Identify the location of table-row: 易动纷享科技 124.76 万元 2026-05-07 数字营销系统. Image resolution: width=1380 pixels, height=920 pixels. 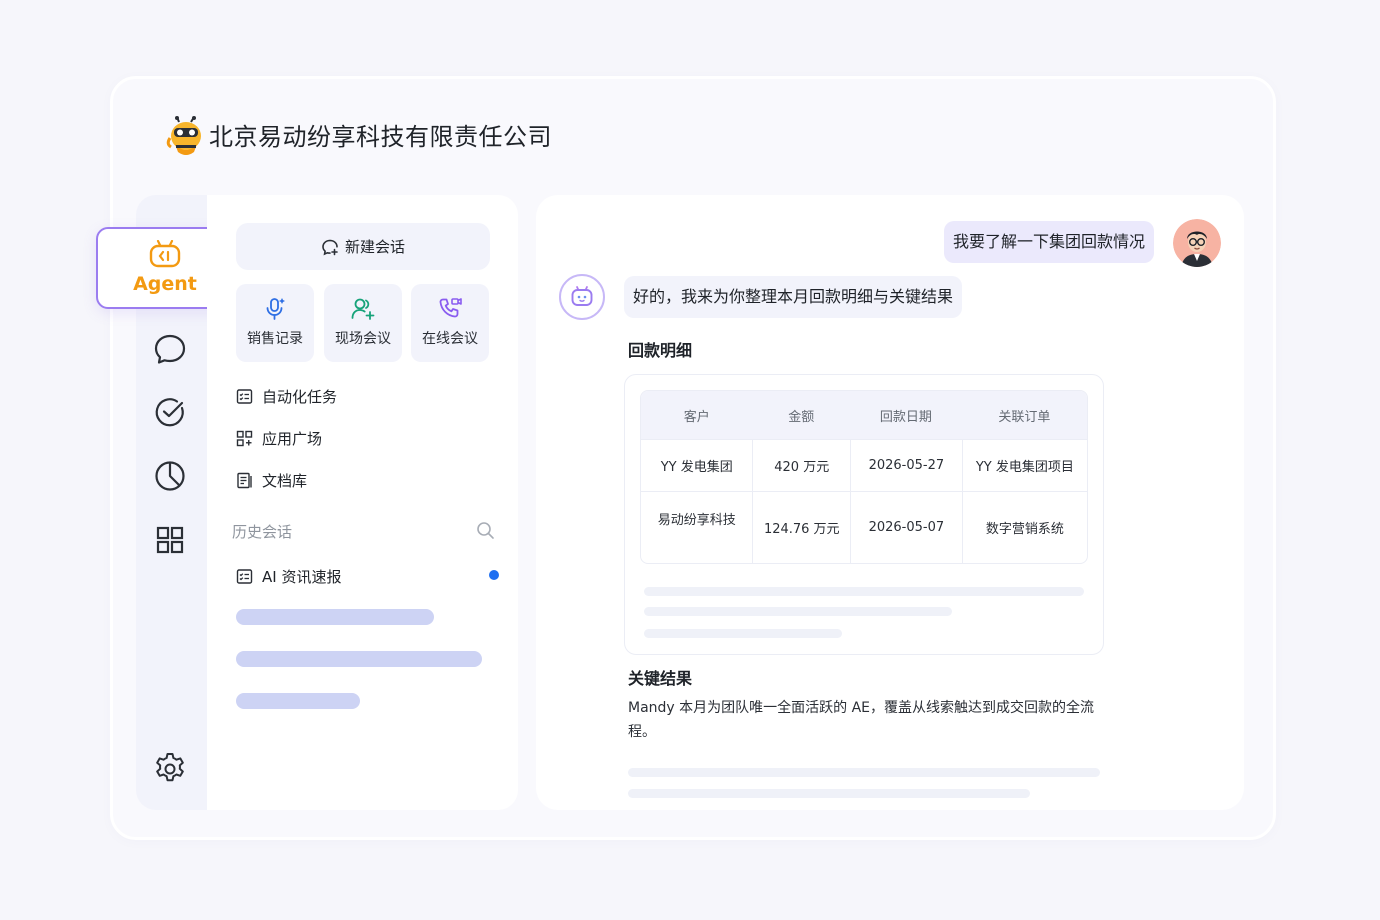
(864, 527).